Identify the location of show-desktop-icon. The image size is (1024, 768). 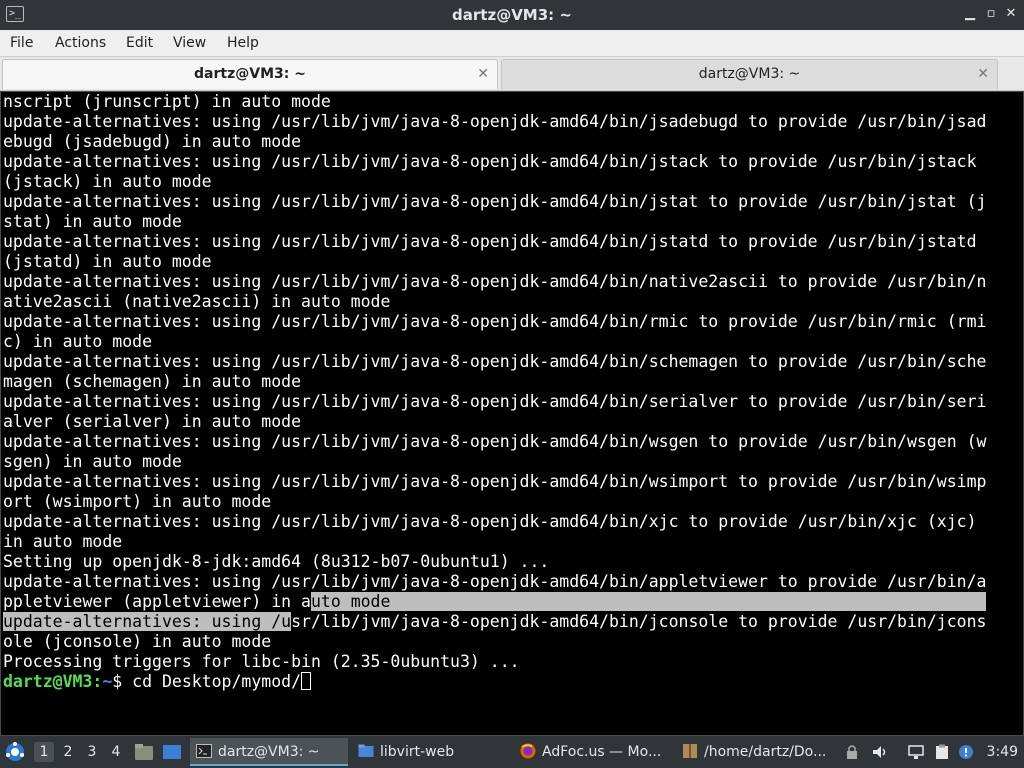
(172, 752).